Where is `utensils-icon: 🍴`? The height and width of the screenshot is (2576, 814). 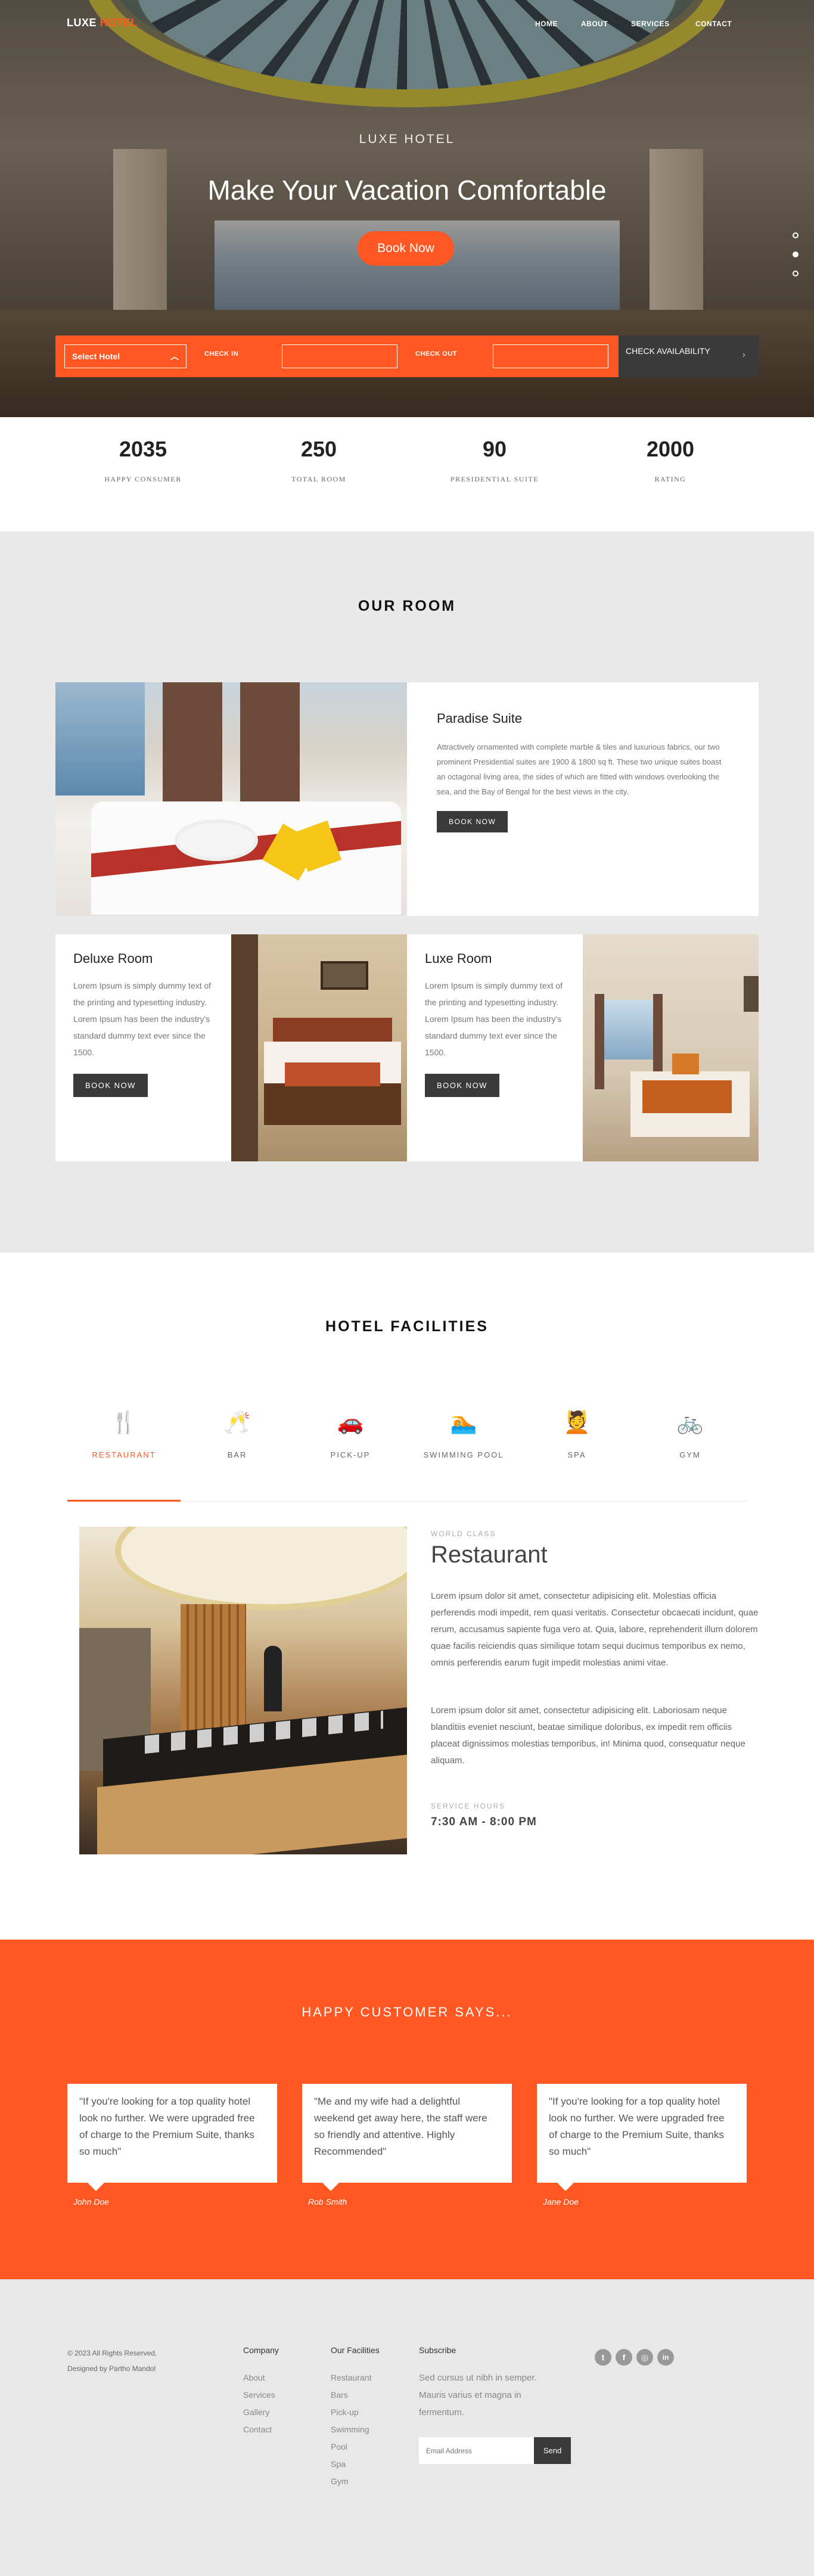 utensils-icon: 🍴 is located at coordinates (124, 1422).